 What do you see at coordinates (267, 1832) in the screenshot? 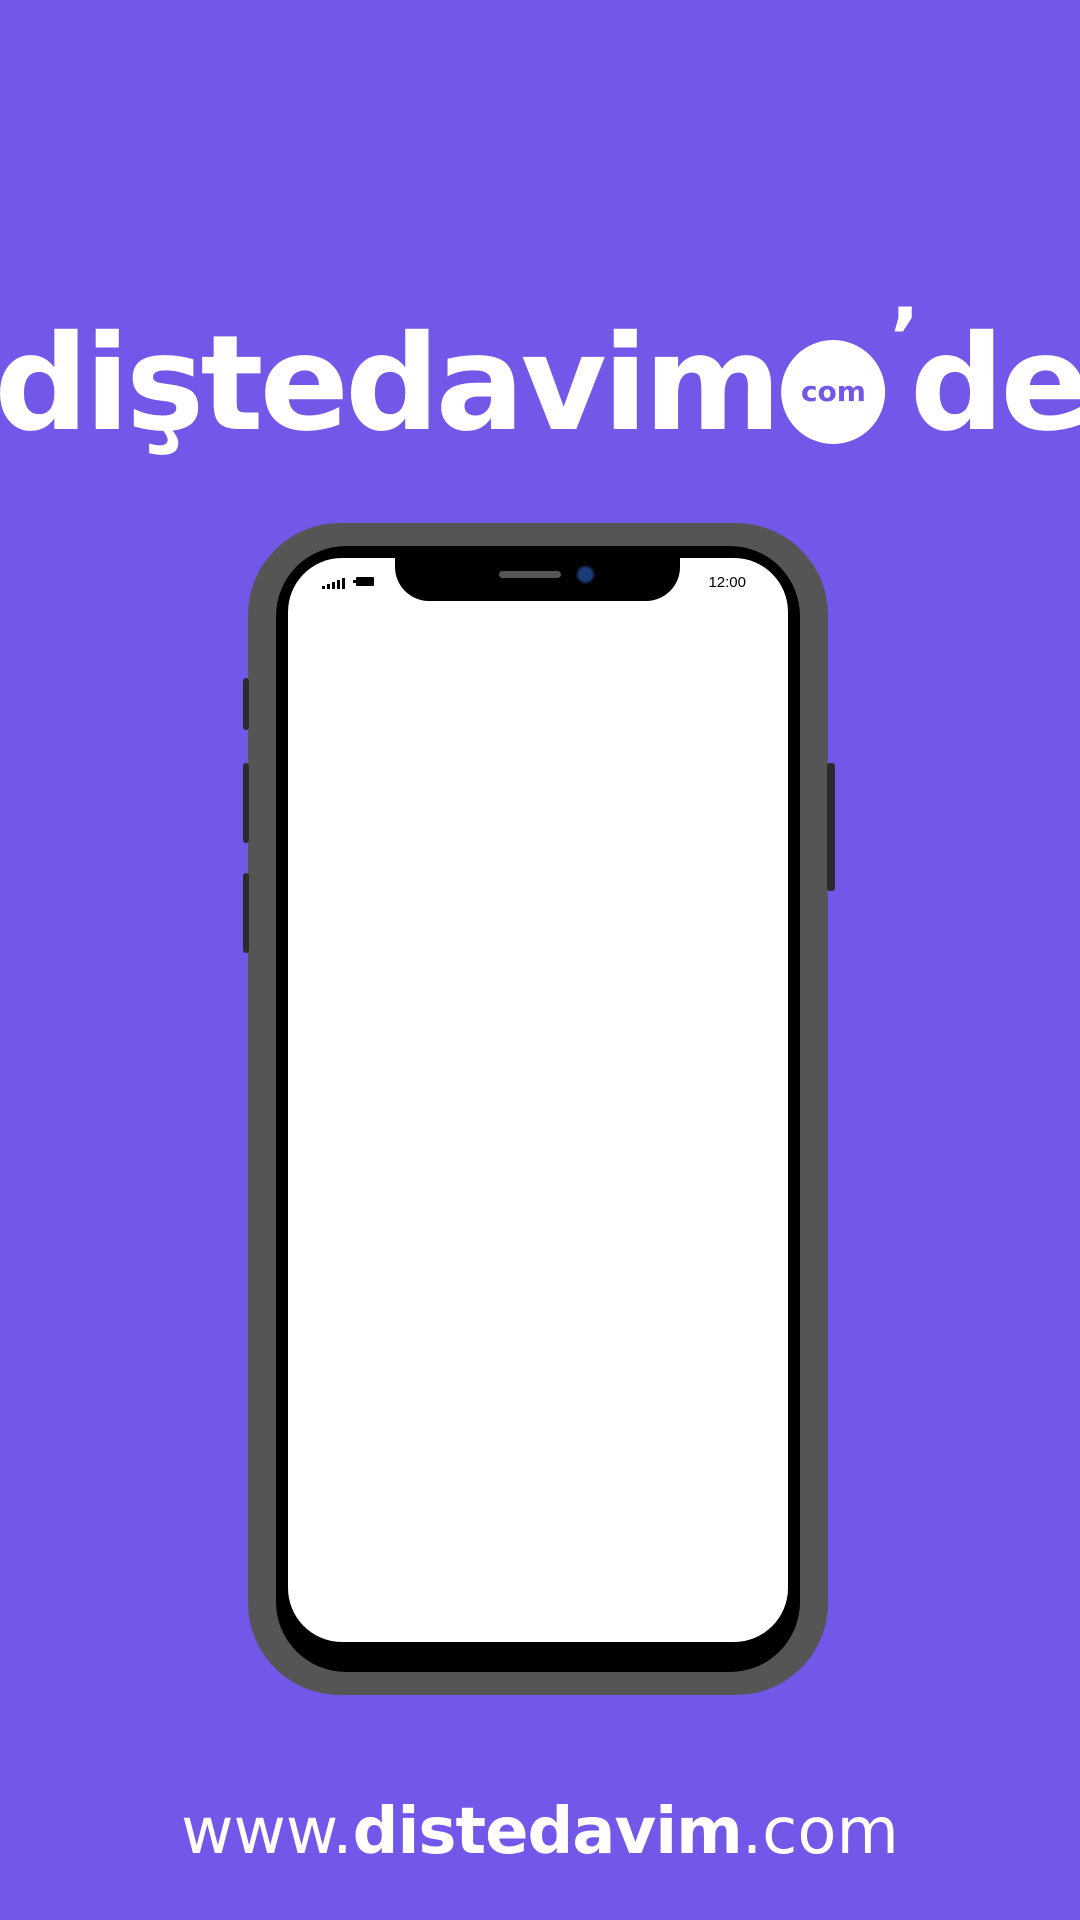
I see `url-prefix: www.` at bounding box center [267, 1832].